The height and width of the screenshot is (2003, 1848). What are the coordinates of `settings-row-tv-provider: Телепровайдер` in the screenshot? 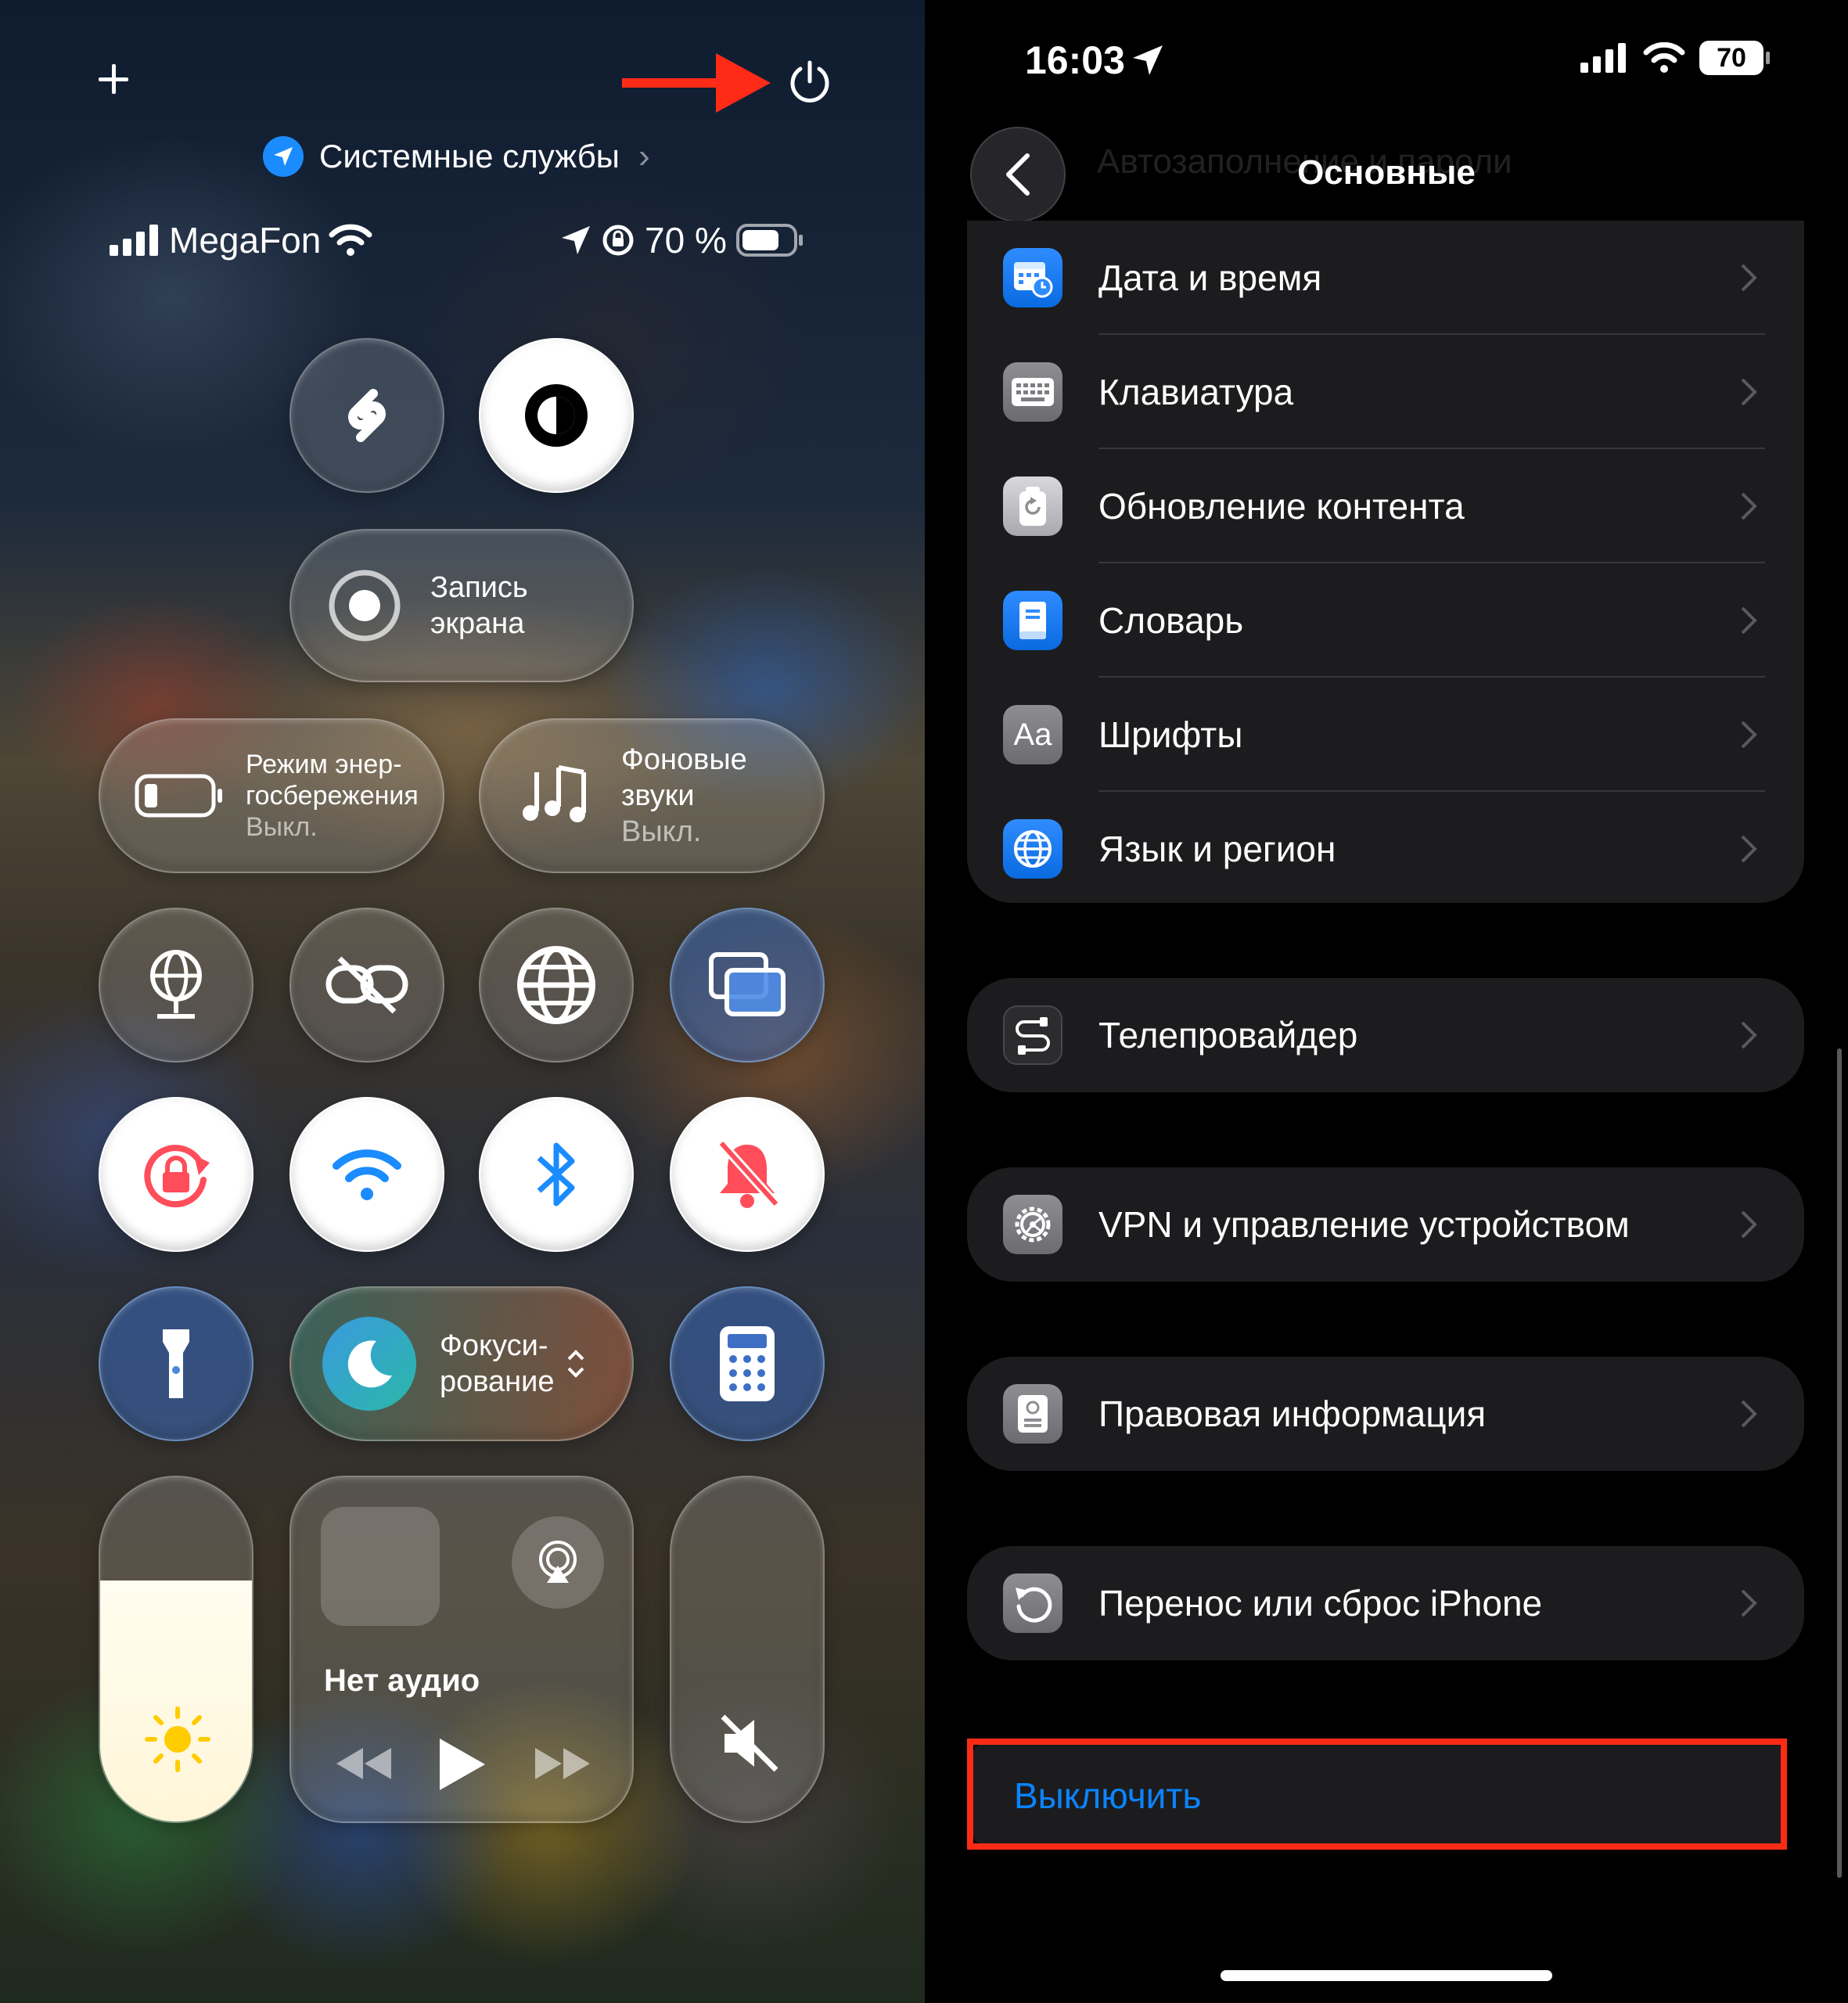 It's located at (1385, 1035).